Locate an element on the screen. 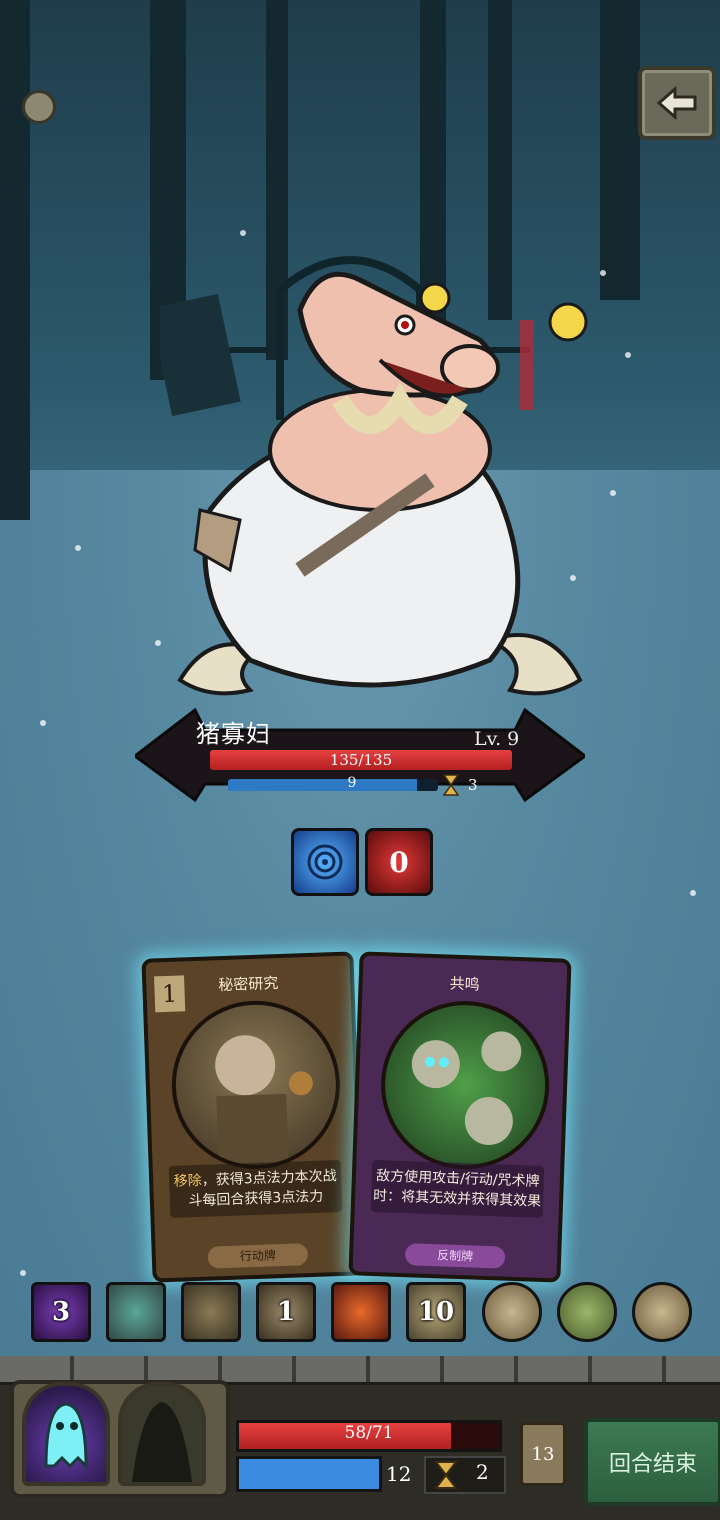 The height and width of the screenshot is (1520, 720). boss-name: 猪寡妇 is located at coordinates (233, 734).